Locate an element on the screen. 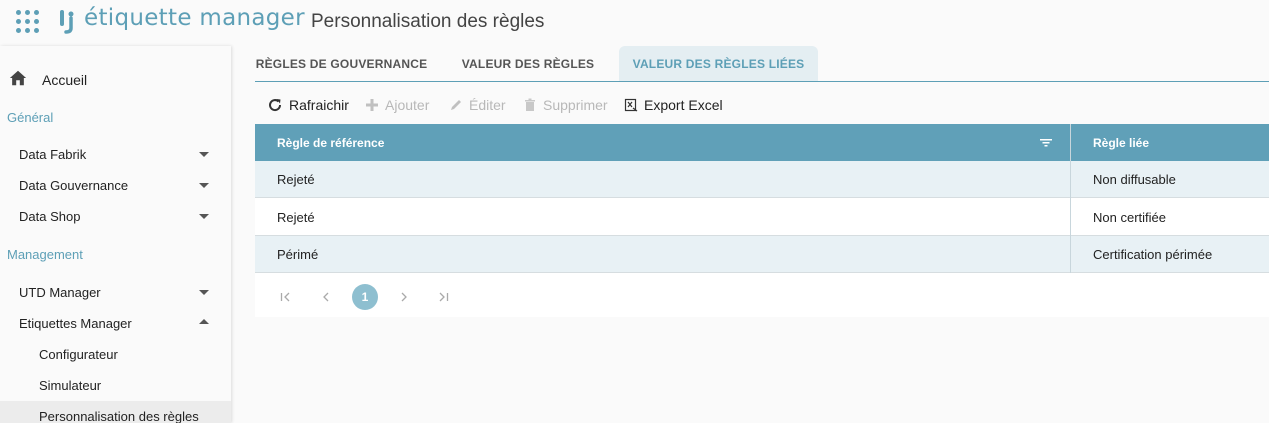  column-header-regle-liee: Règle liée is located at coordinates (1121, 142).